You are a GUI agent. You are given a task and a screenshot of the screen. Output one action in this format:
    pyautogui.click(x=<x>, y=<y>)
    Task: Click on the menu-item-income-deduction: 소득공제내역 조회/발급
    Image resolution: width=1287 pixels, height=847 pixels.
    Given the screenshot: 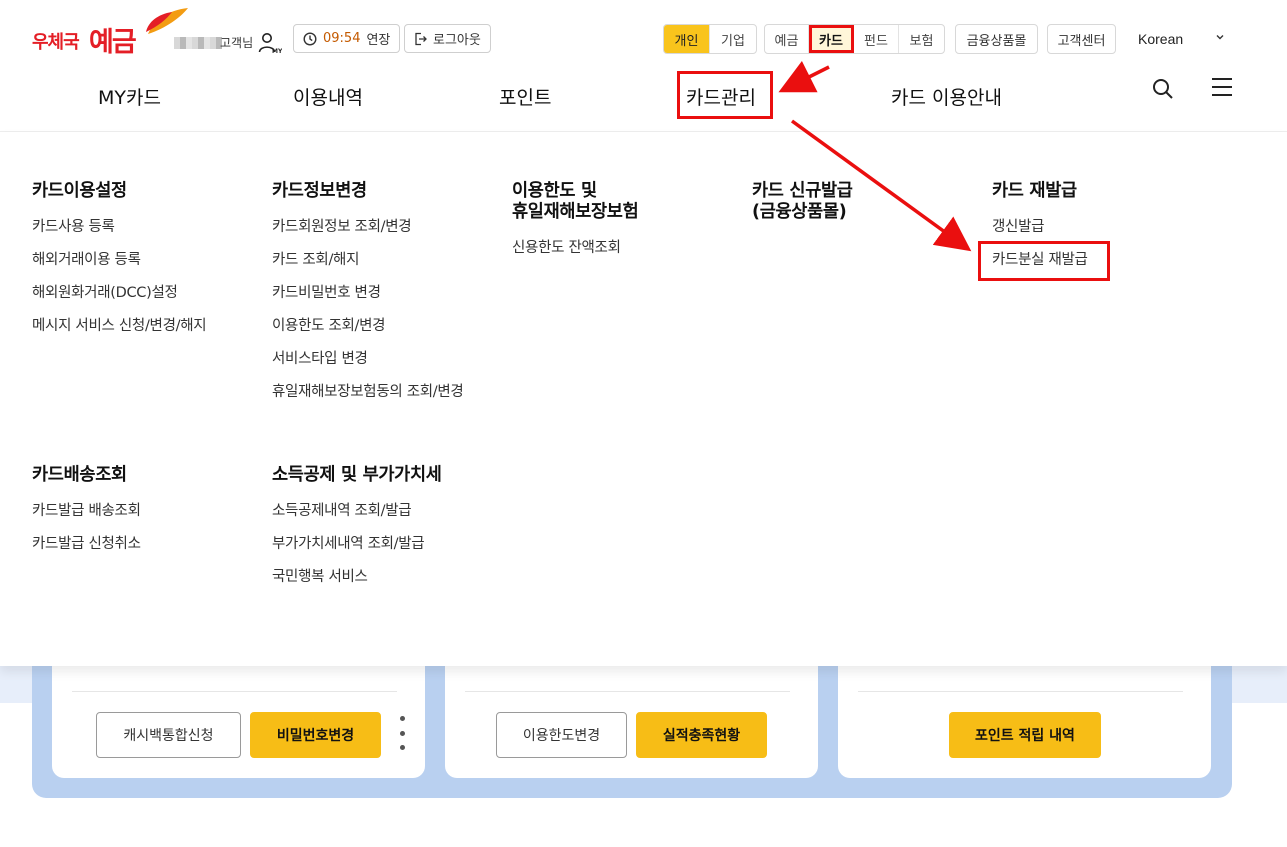 What is the action you would take?
    pyautogui.click(x=392, y=515)
    